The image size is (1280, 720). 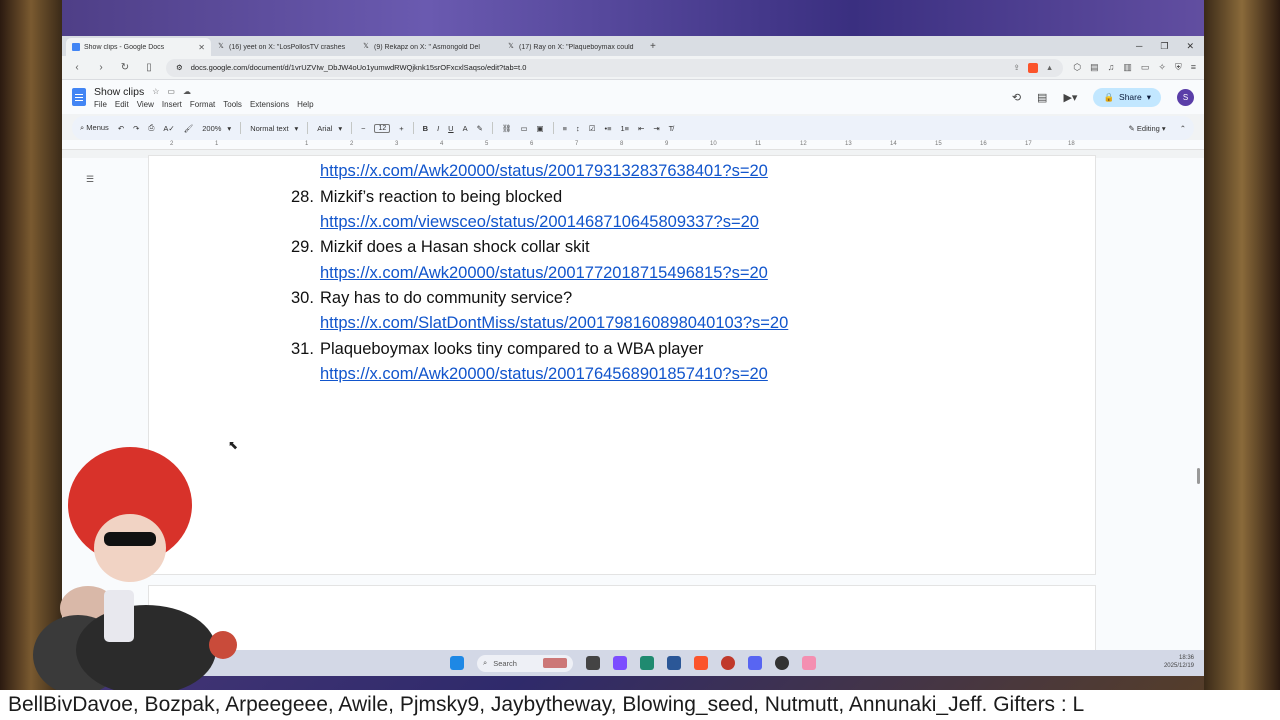 I want to click on obs-icon, so click(x=728, y=663).